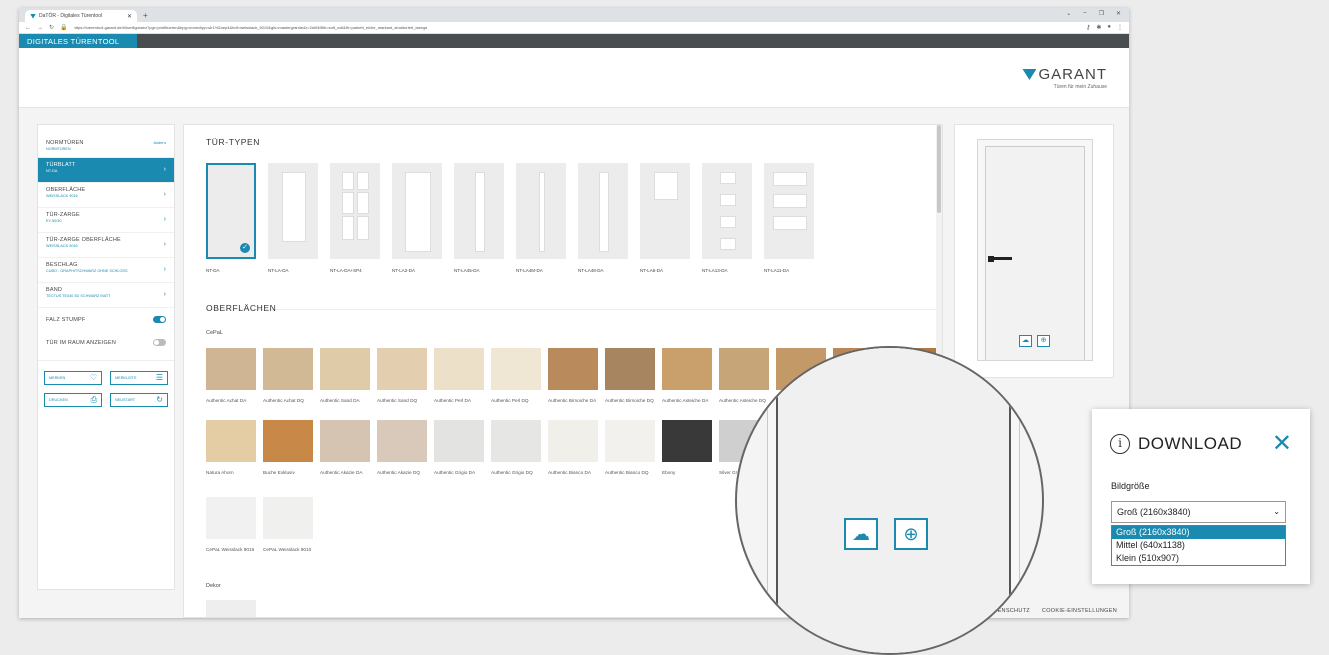 The image size is (1329, 655). Describe the element at coordinates (66, 319) in the screenshot. I see `toggle-label: FALZ STUMPF` at that location.